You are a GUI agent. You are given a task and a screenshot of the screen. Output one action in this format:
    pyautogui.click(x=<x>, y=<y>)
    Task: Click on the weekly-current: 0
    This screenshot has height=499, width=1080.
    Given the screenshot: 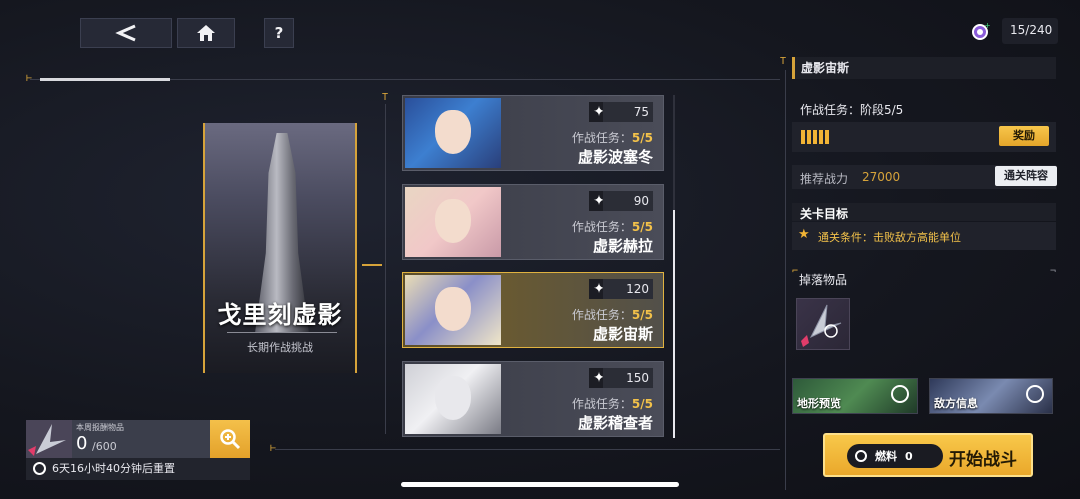 What is the action you would take?
    pyautogui.click(x=82, y=443)
    